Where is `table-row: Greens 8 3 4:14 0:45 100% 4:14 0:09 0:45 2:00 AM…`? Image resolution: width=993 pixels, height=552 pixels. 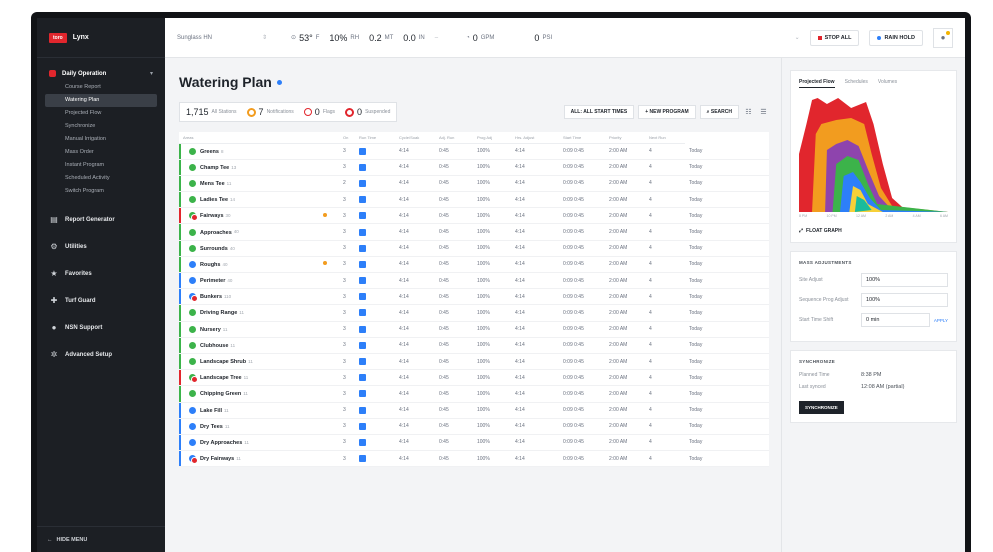
table-row: Greens 8 3 4:14 0:45 100% 4:14 0:09 0:45 2:00 AM… is located at coordinates (474, 151).